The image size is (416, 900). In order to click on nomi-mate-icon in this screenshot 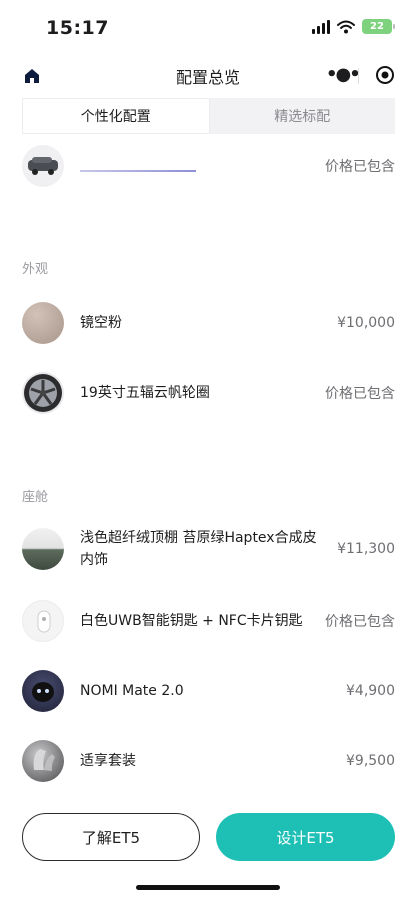, I will do `click(43, 691)`.